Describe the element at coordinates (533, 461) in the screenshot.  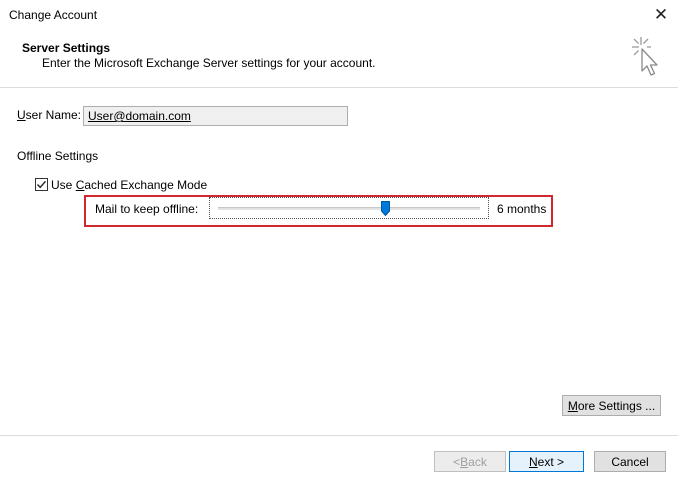
I see `next-button-hotkey: N` at that location.